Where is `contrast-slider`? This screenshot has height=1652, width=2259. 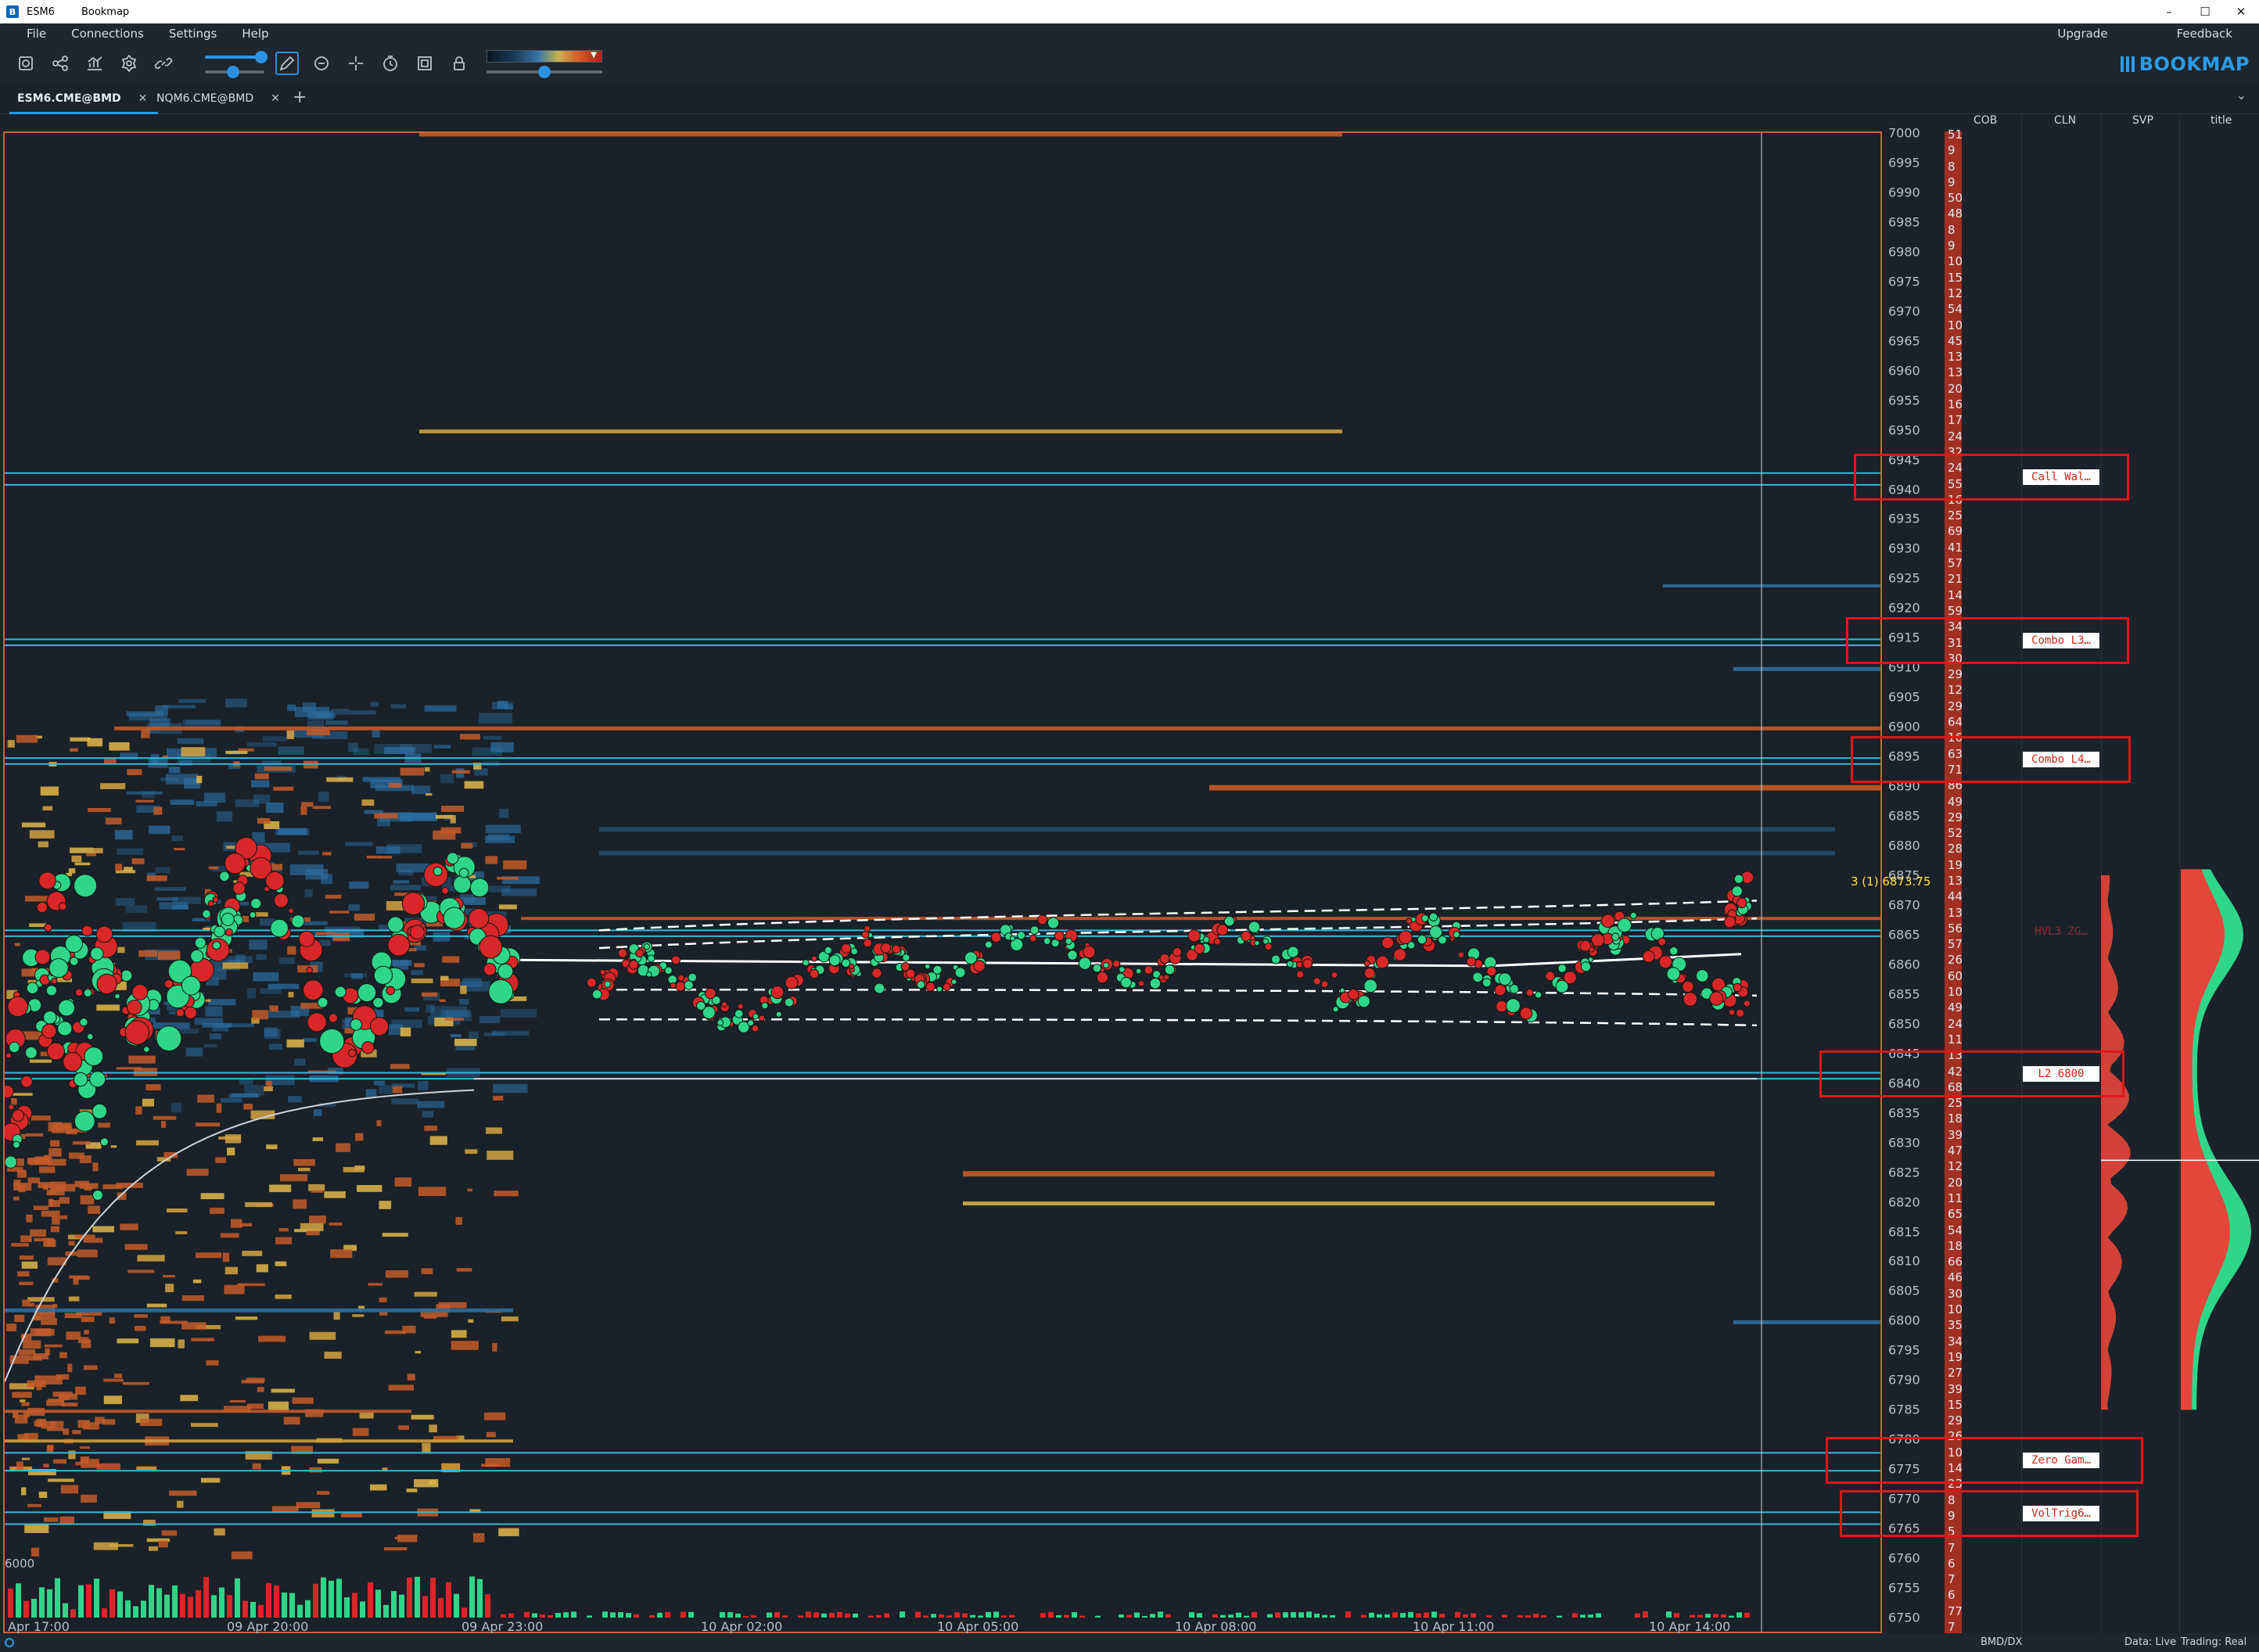
contrast-slider is located at coordinates (234, 72).